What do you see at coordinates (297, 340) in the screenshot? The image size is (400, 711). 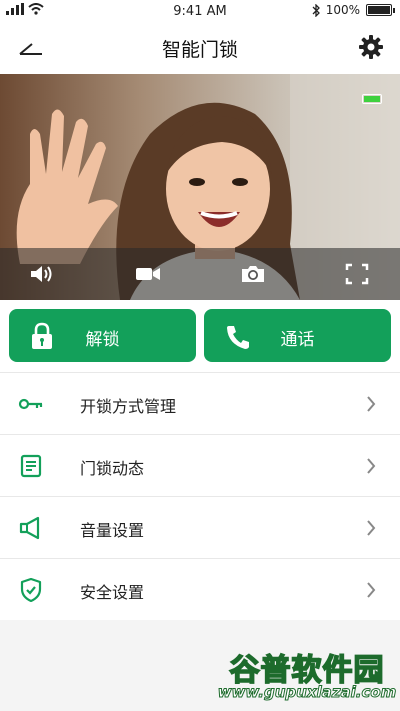 I see `call-label: 通话` at bounding box center [297, 340].